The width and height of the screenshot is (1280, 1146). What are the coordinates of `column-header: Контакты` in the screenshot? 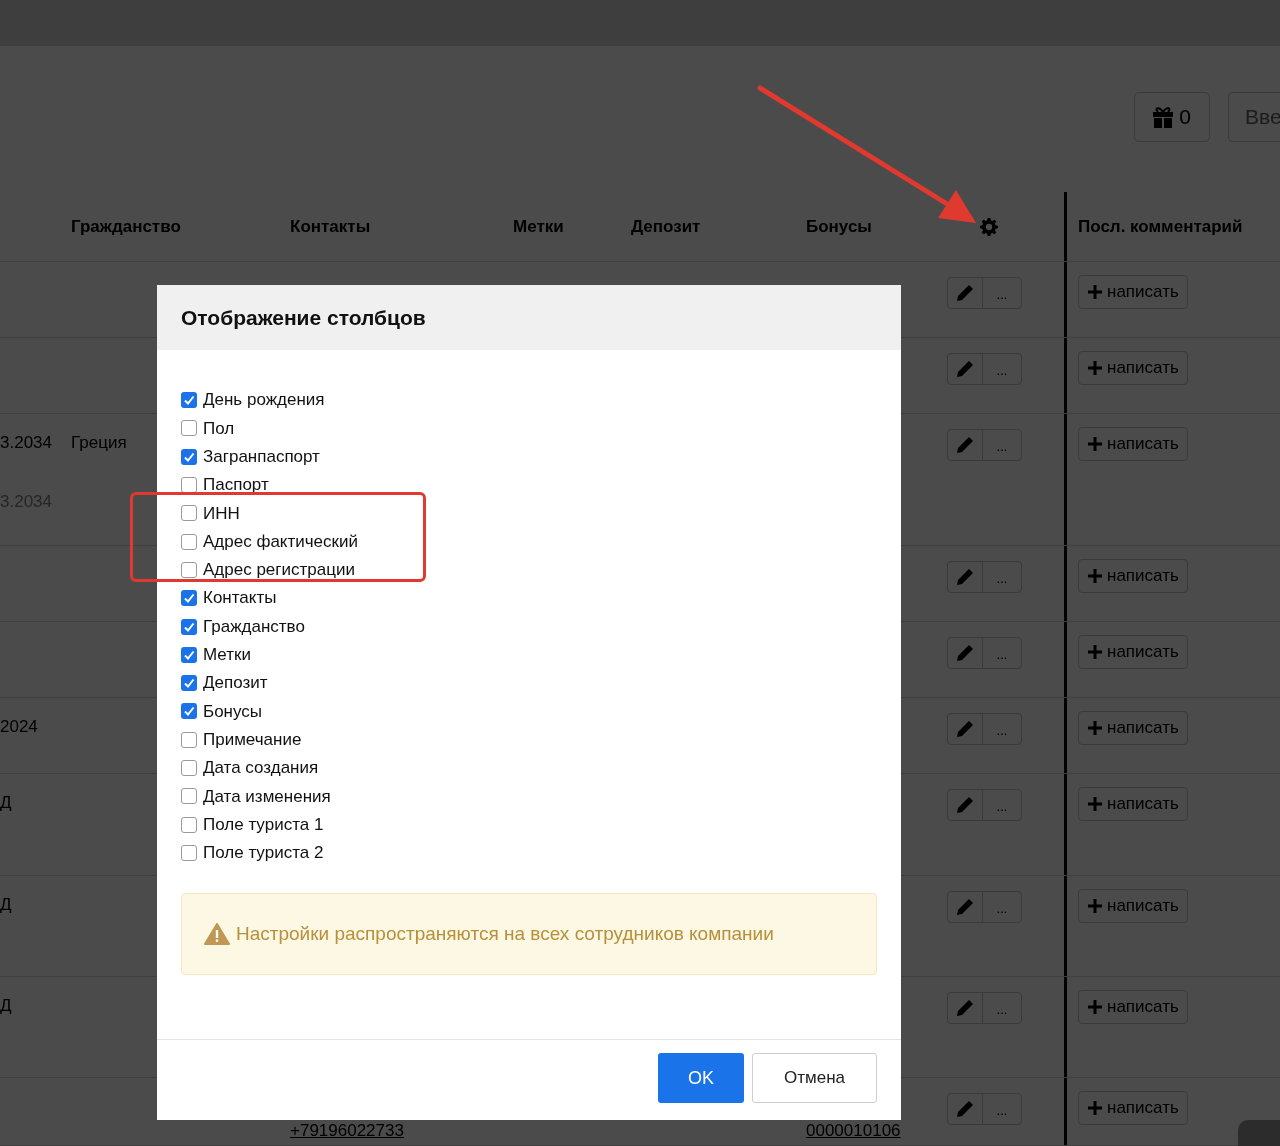 It's located at (330, 226).